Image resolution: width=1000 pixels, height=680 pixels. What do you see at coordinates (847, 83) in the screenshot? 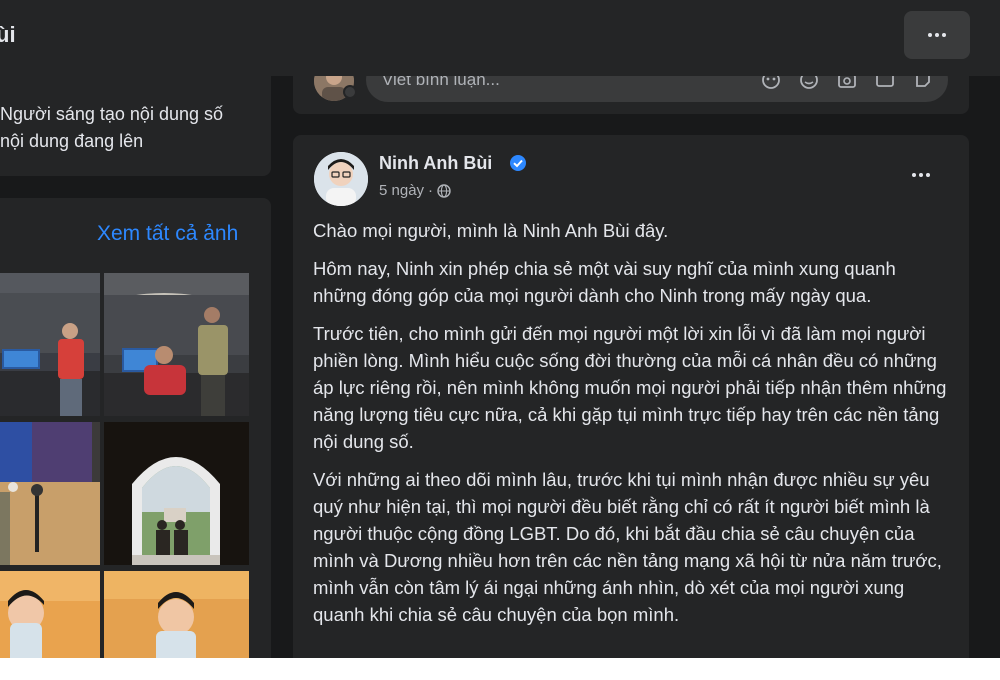
I see `camera-icon` at bounding box center [847, 83].